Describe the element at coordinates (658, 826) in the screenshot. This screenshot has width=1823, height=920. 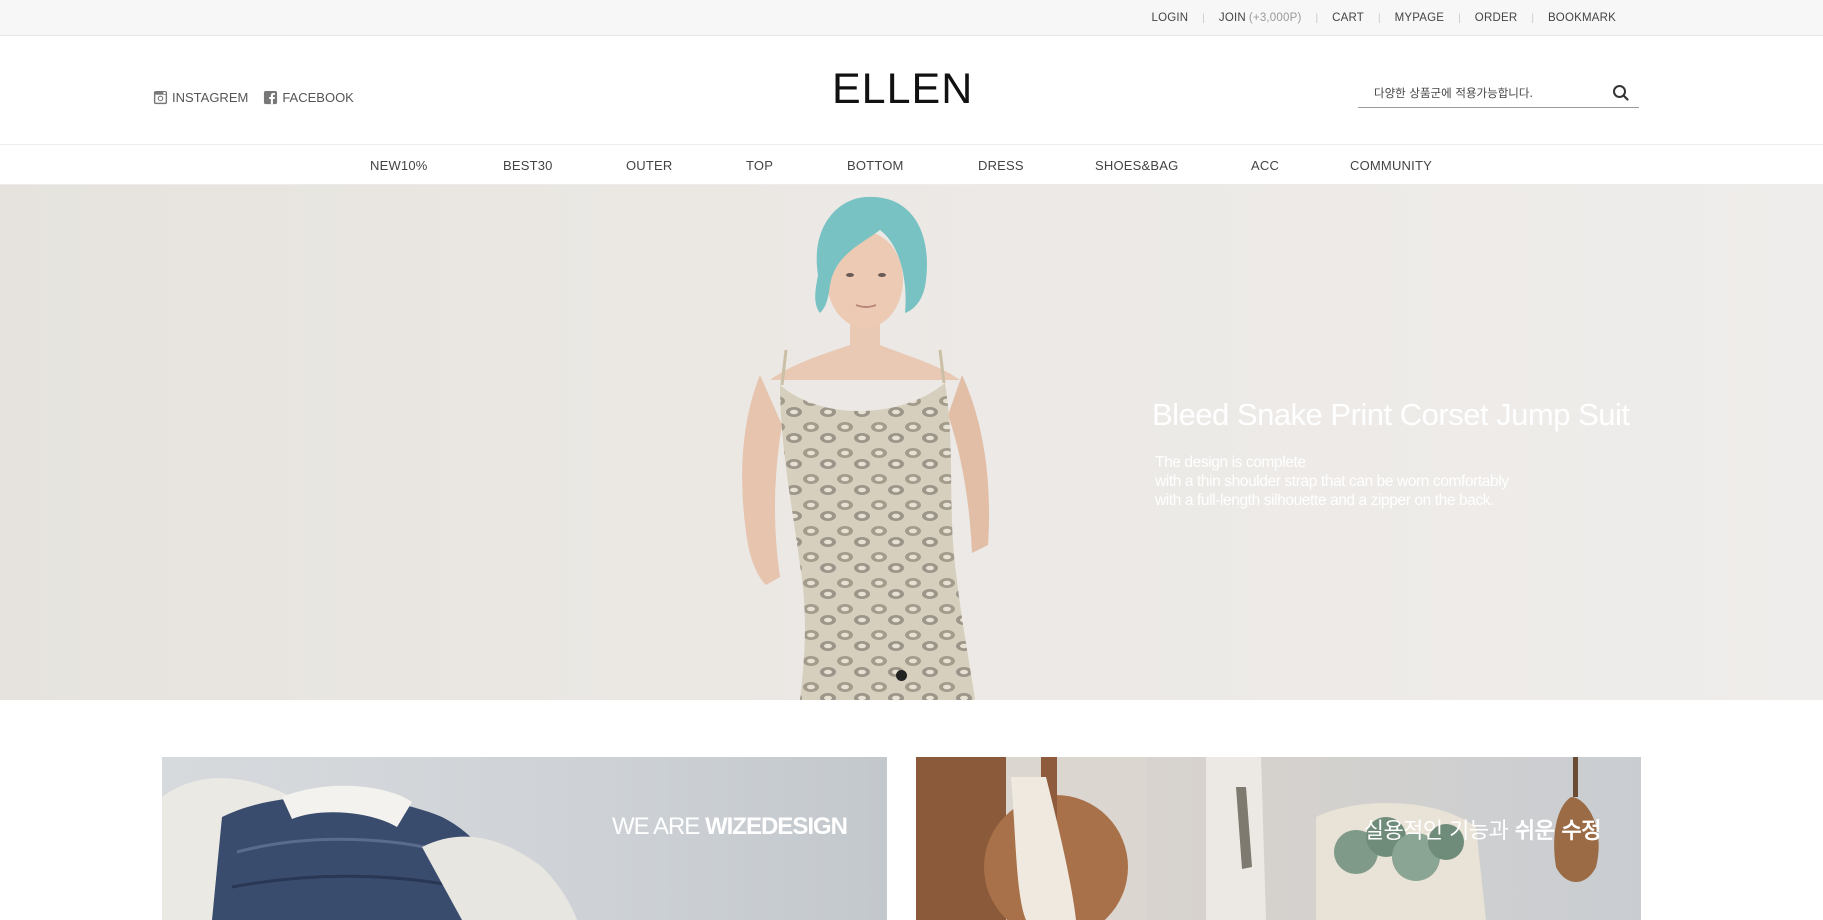
I see `banner-headline-light: WE ARE` at that location.